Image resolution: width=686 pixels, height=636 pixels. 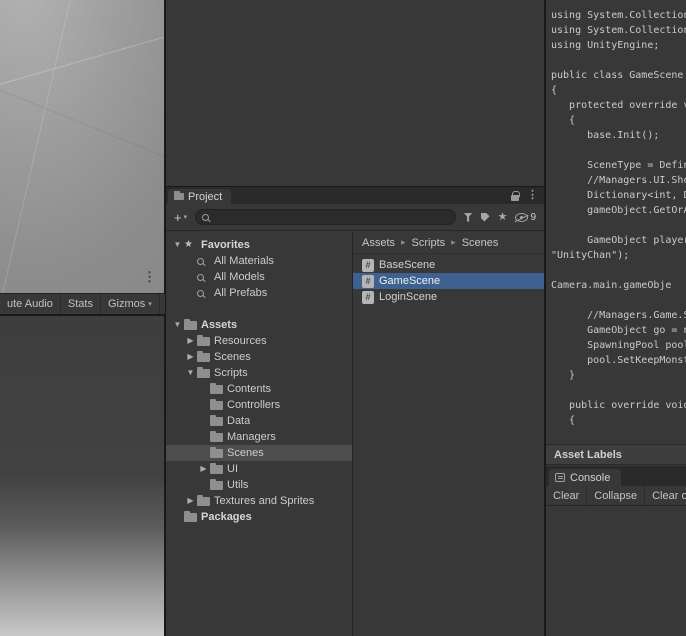 What do you see at coordinates (259, 341) in the screenshot?
I see `tree-item-resources: ▶ Resources` at bounding box center [259, 341].